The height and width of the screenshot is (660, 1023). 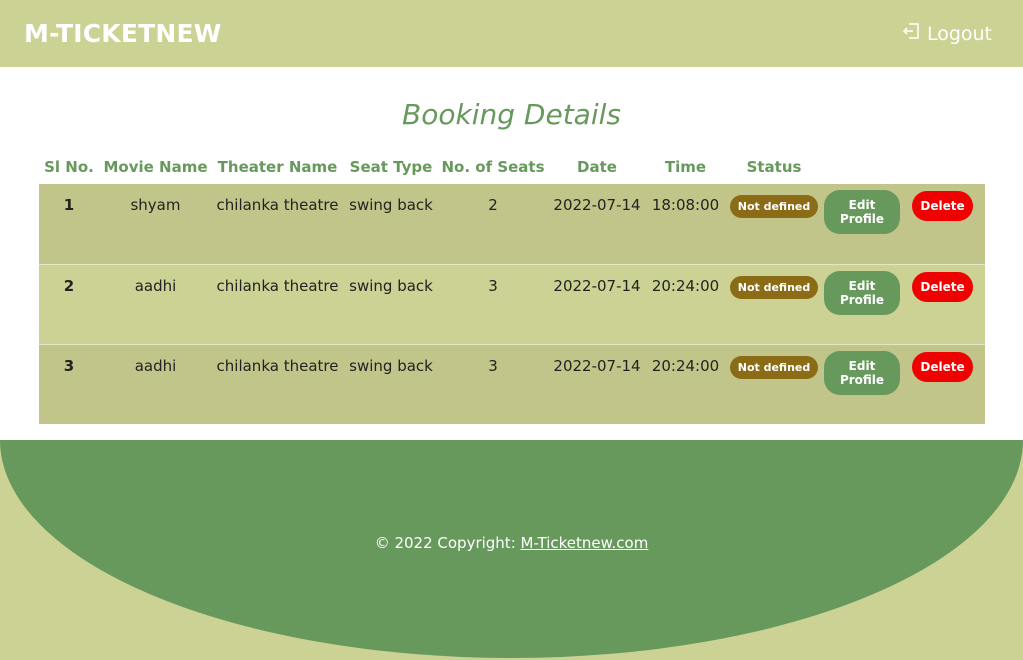 I want to click on cell-no-of-seats: 2, so click(x=493, y=205).